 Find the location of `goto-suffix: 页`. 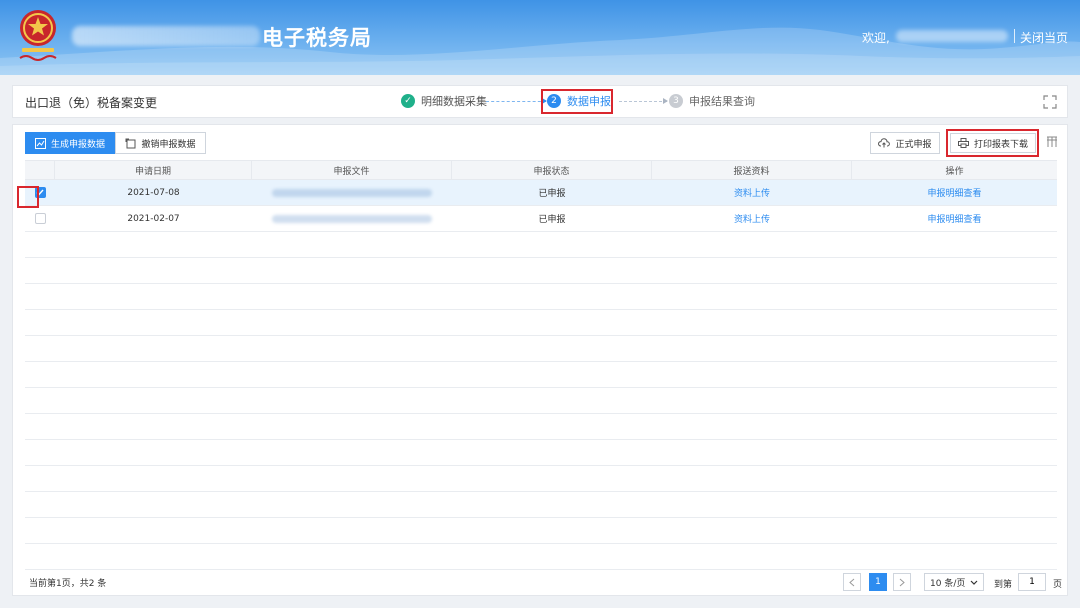

goto-suffix: 页 is located at coordinates (1058, 585).